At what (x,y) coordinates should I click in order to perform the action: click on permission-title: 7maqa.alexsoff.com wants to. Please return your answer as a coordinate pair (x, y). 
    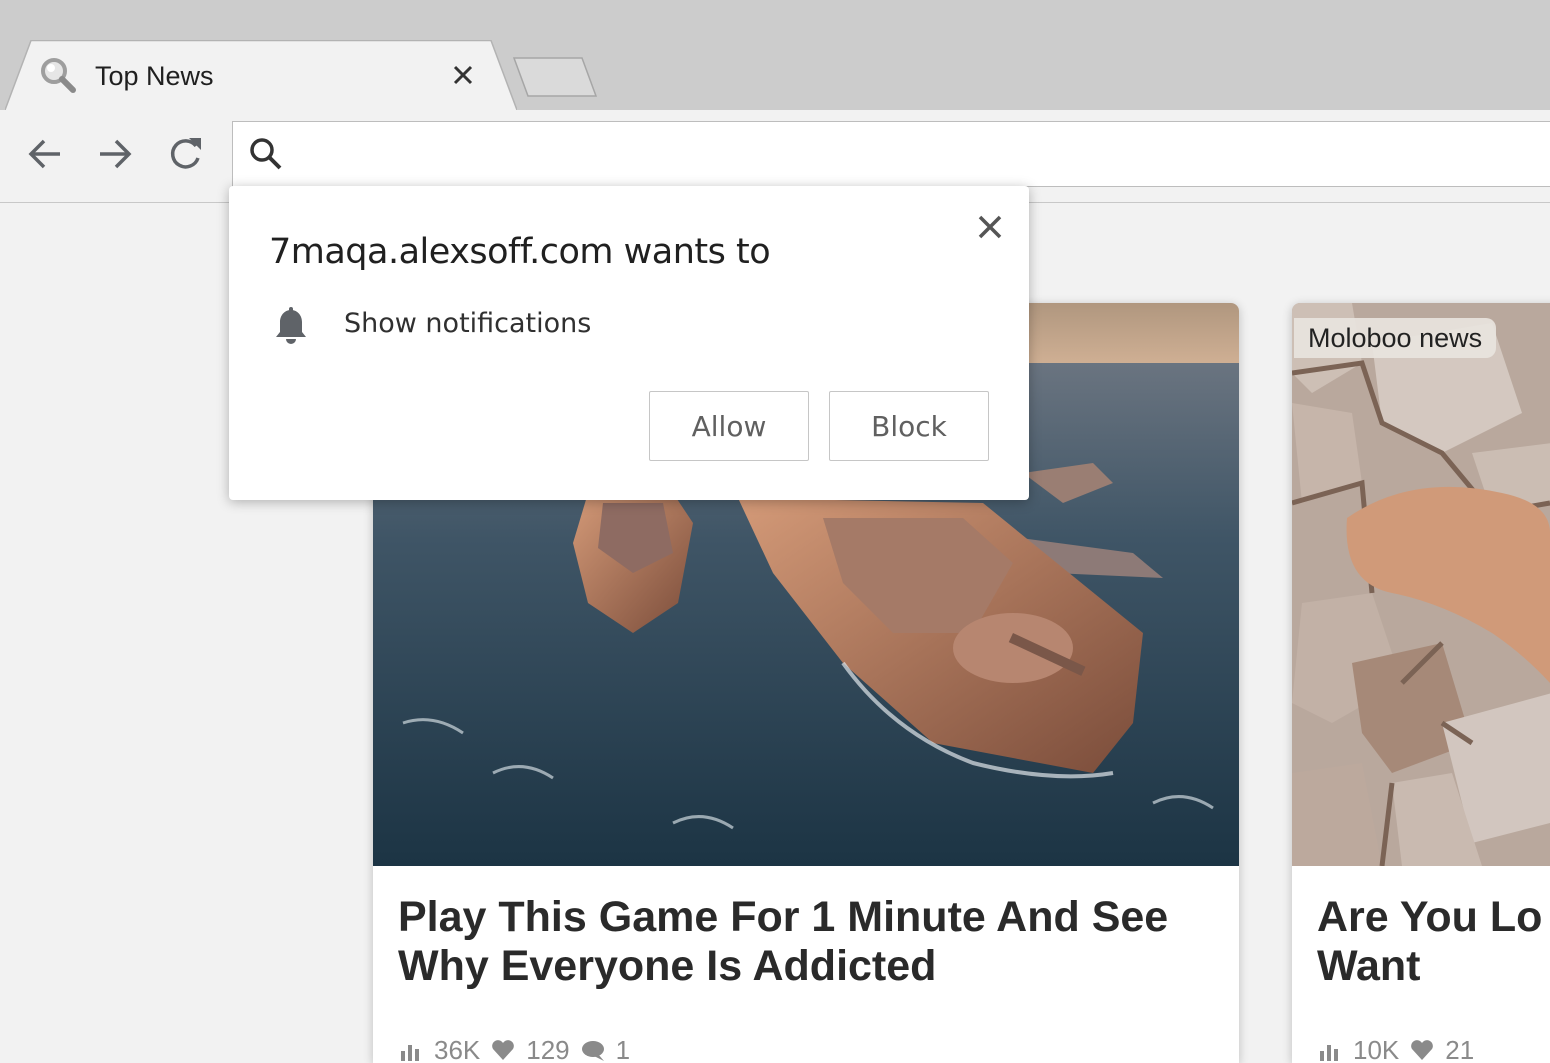
    Looking at the image, I should click on (519, 252).